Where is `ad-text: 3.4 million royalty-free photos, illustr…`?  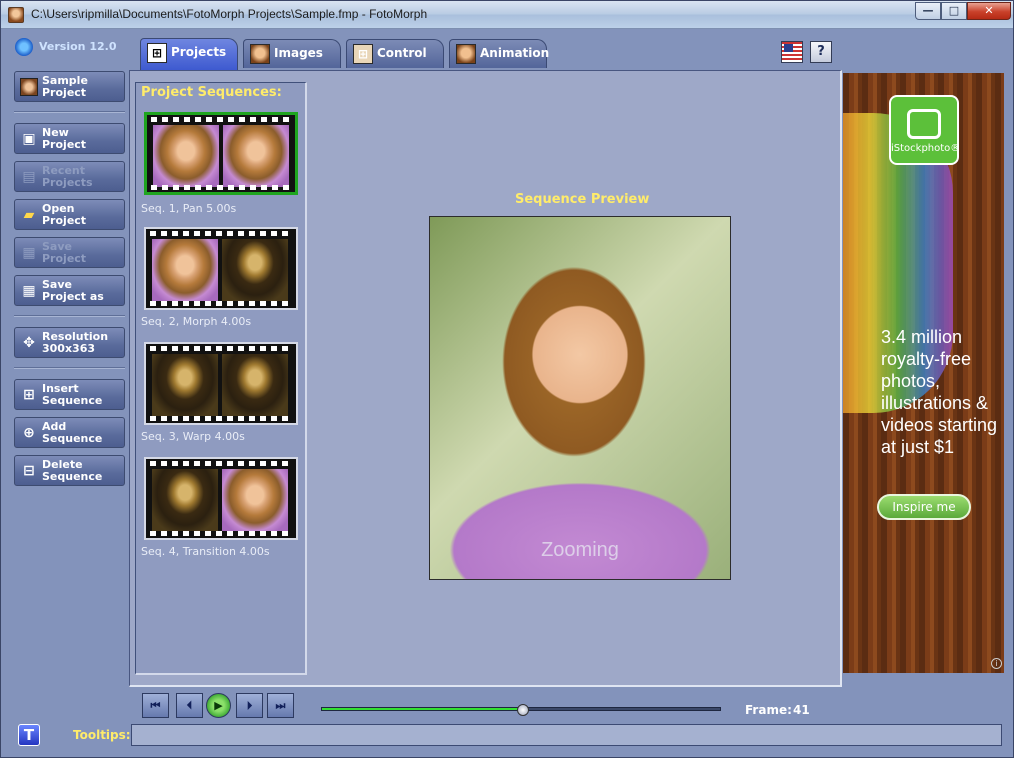
ad-text: 3.4 million royalty-free photos, illustr… is located at coordinates (939, 392).